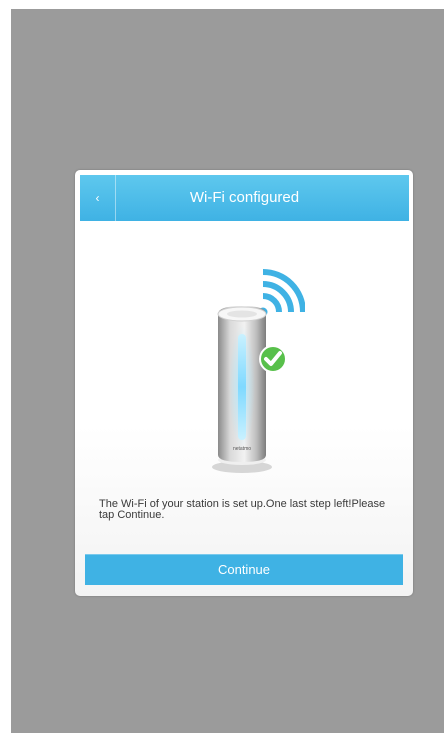 This screenshot has width=444, height=733. Describe the element at coordinates (242, 449) in the screenshot. I see `station-brand-label: netatmo` at that location.